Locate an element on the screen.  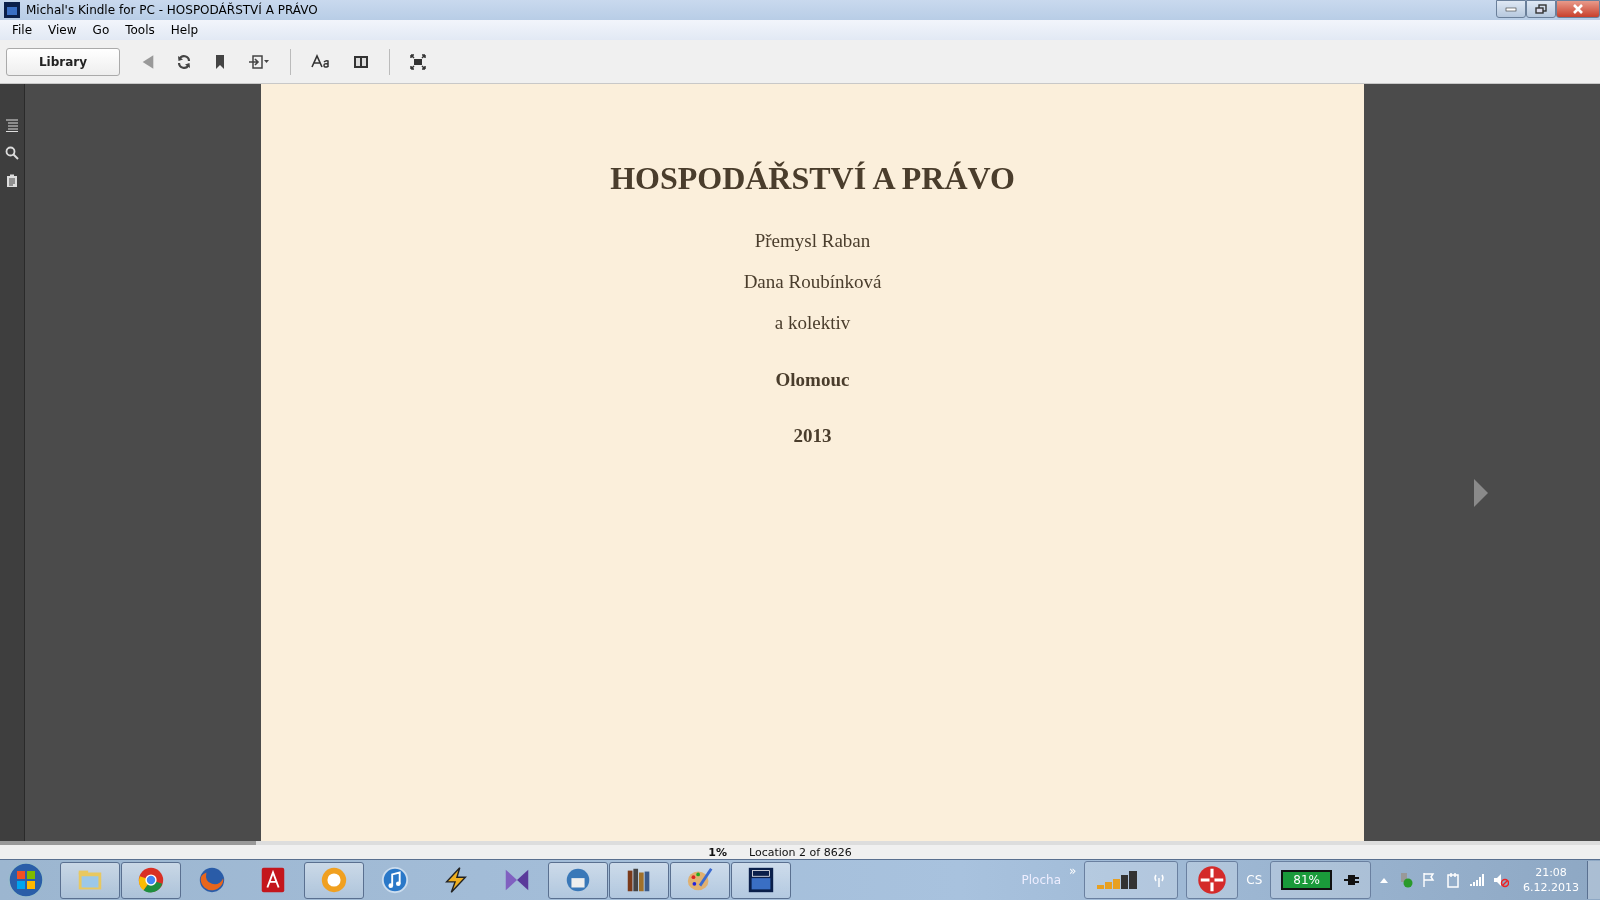
restore-button is located at coordinates (1541, 9).